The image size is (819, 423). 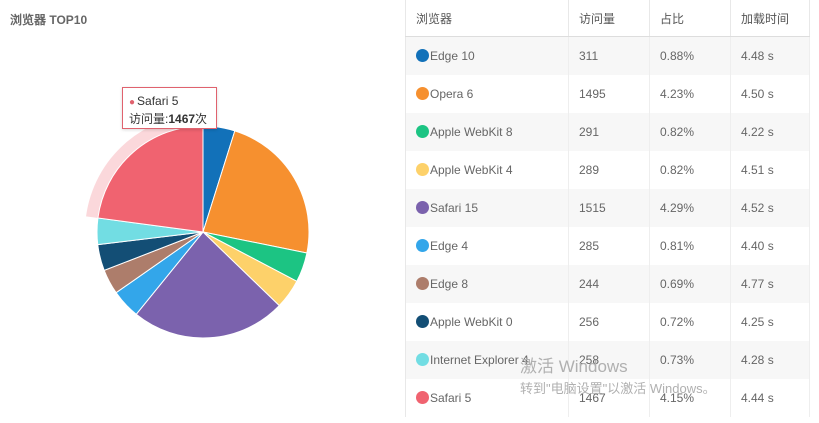 I want to click on cell-ratio: 0.69%, so click(x=690, y=284).